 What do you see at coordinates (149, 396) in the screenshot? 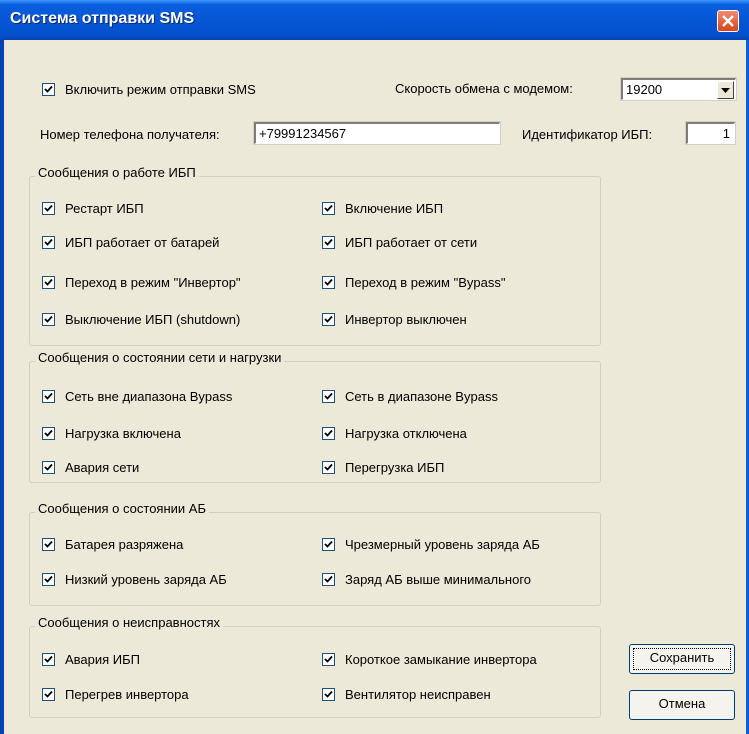
I see `checkbox-label: Сеть вне диапазона Bypass` at bounding box center [149, 396].